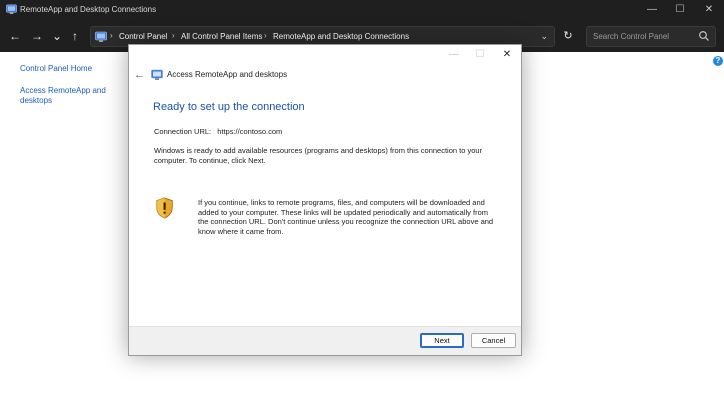  What do you see at coordinates (183, 131) in the screenshot?
I see `connection-url-label: Connection URL:` at bounding box center [183, 131].